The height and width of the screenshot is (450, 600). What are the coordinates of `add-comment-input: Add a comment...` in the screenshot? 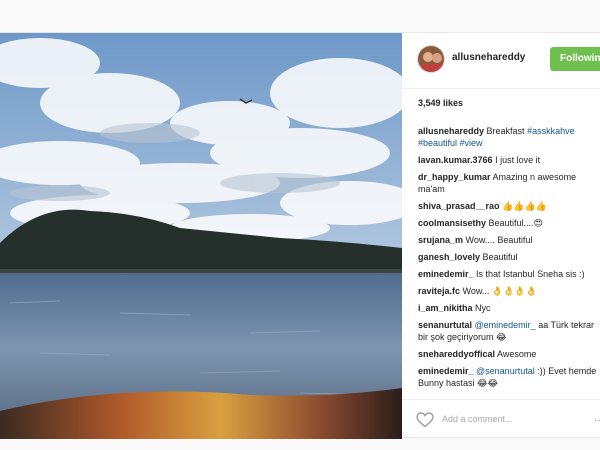 It's located at (477, 419).